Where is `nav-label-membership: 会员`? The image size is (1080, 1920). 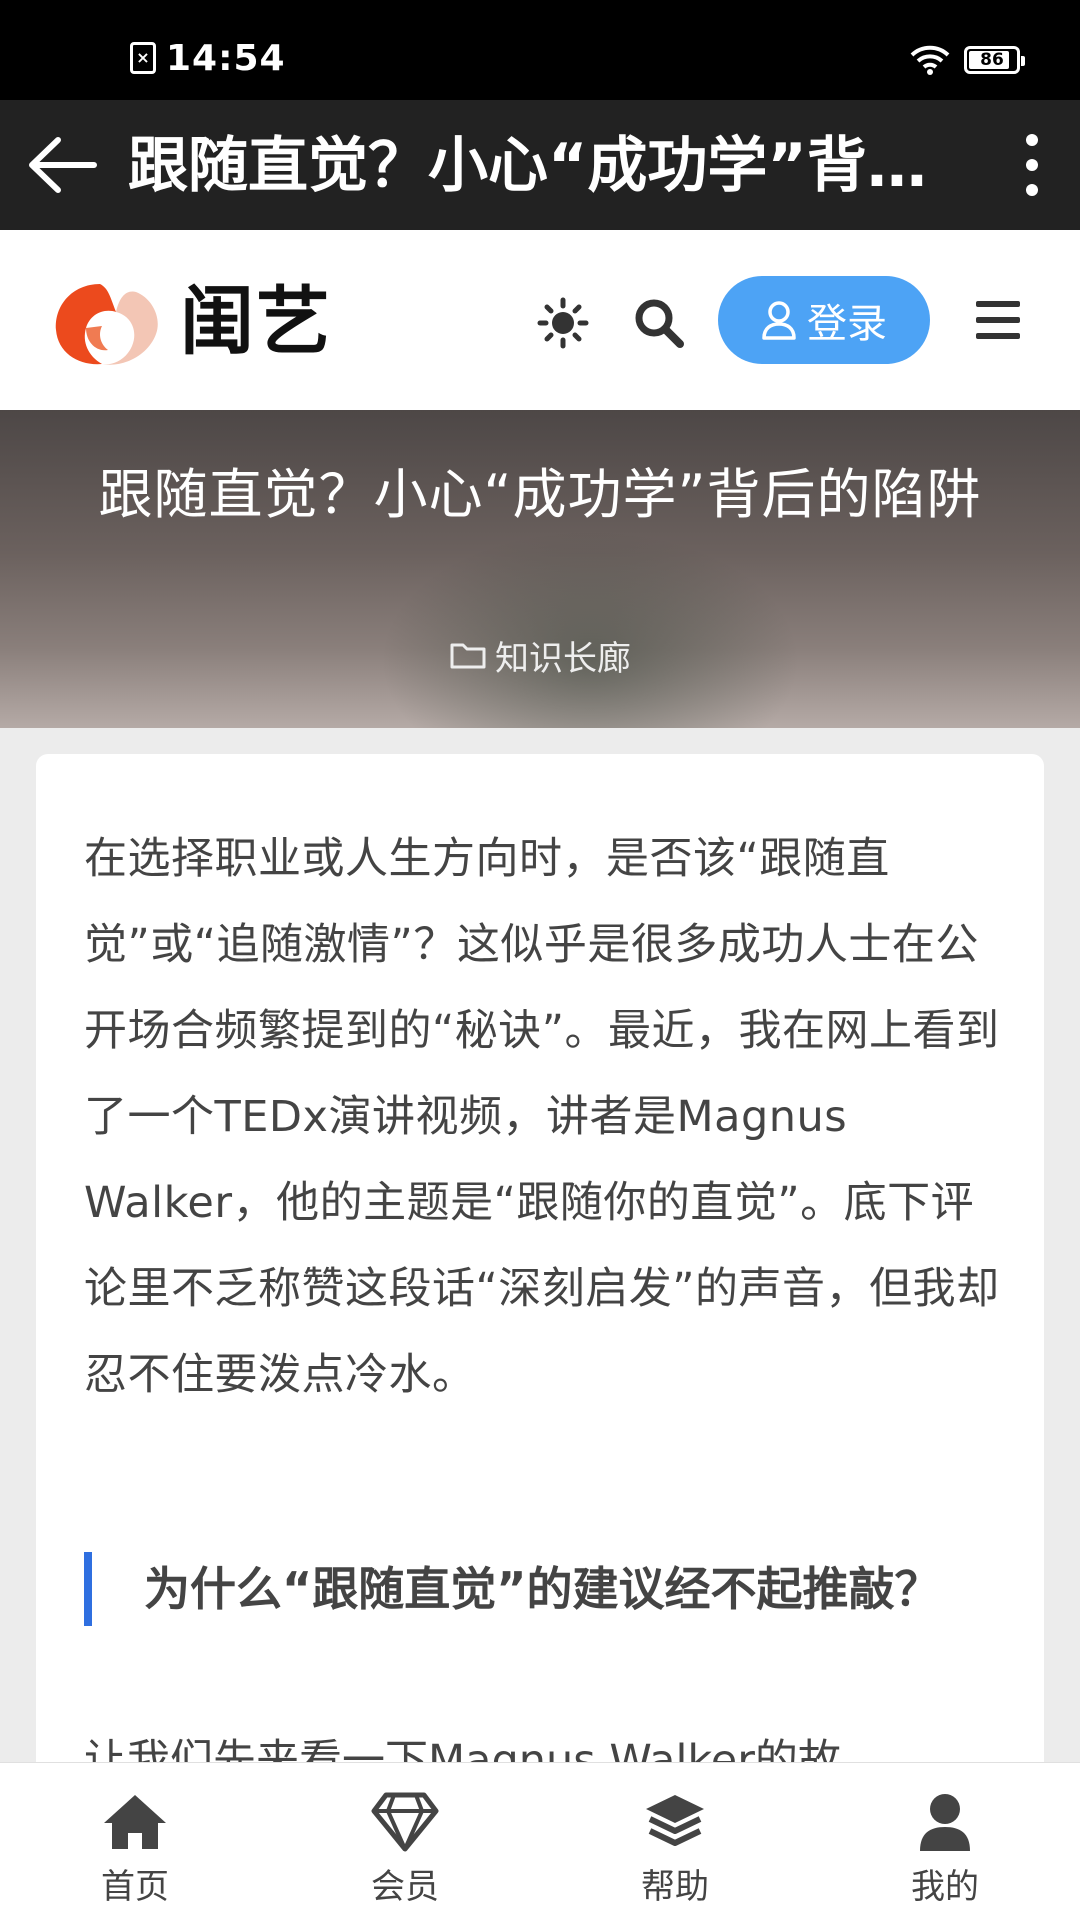
nav-label-membership: 会员 is located at coordinates (405, 1887).